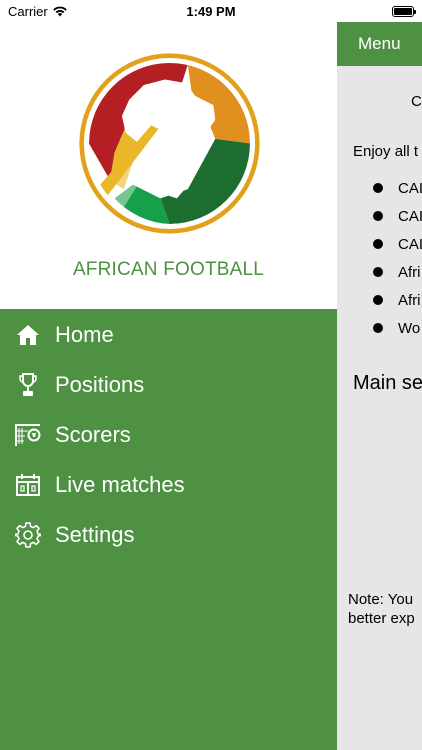  I want to click on section-title: Main se, so click(387, 383).